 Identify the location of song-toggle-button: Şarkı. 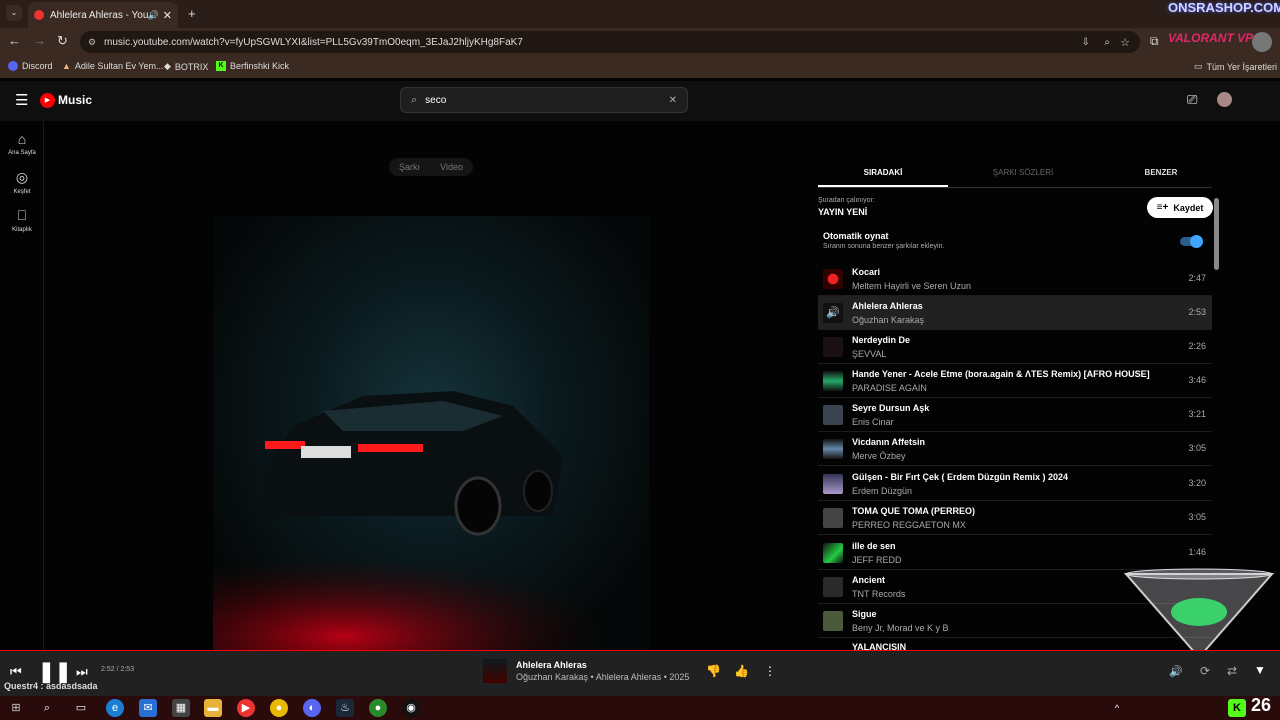
(409, 167).